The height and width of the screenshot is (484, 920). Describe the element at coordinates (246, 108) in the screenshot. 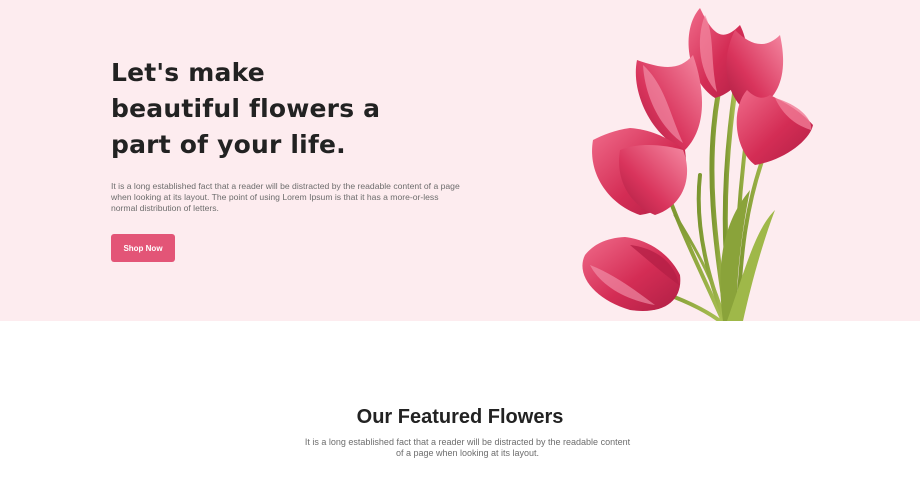

I see `hero-title-line-2: beautiful flowers a` at that location.